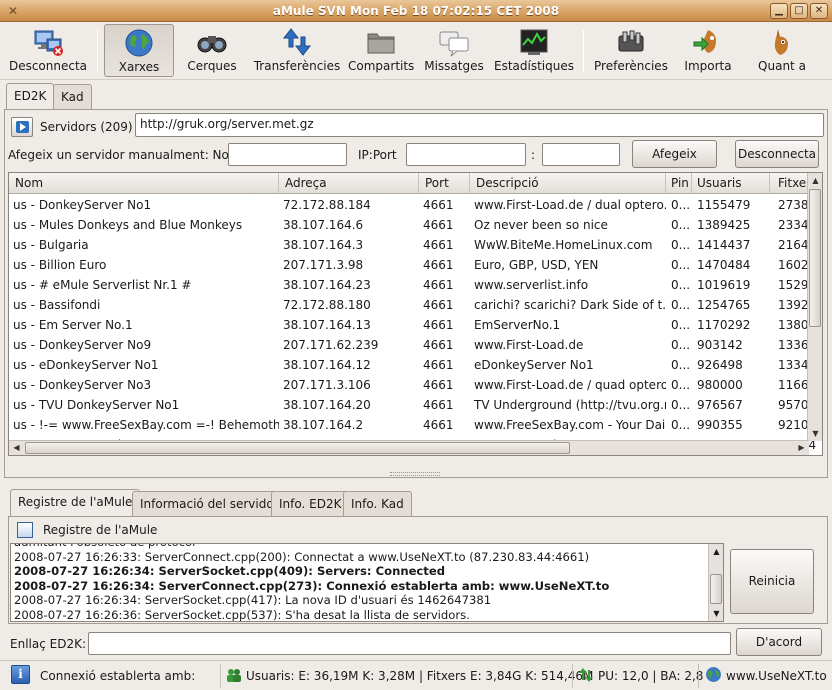 Image resolution: width=832 pixels, height=690 pixels. Describe the element at coordinates (212, 50) in the screenshot. I see `toolbar-searches-button: Cerques` at that location.